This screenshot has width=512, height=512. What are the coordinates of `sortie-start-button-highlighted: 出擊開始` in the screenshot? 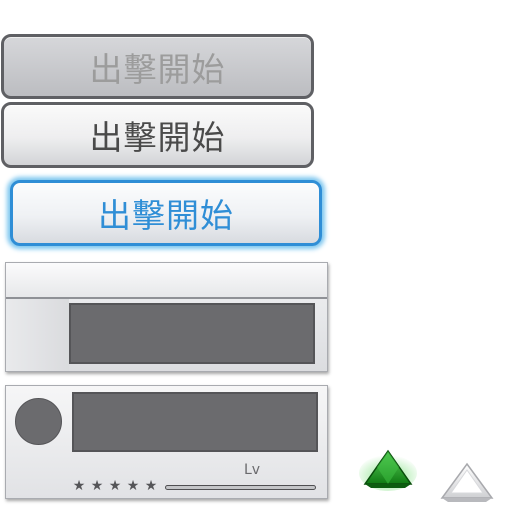 It's located at (166, 213).